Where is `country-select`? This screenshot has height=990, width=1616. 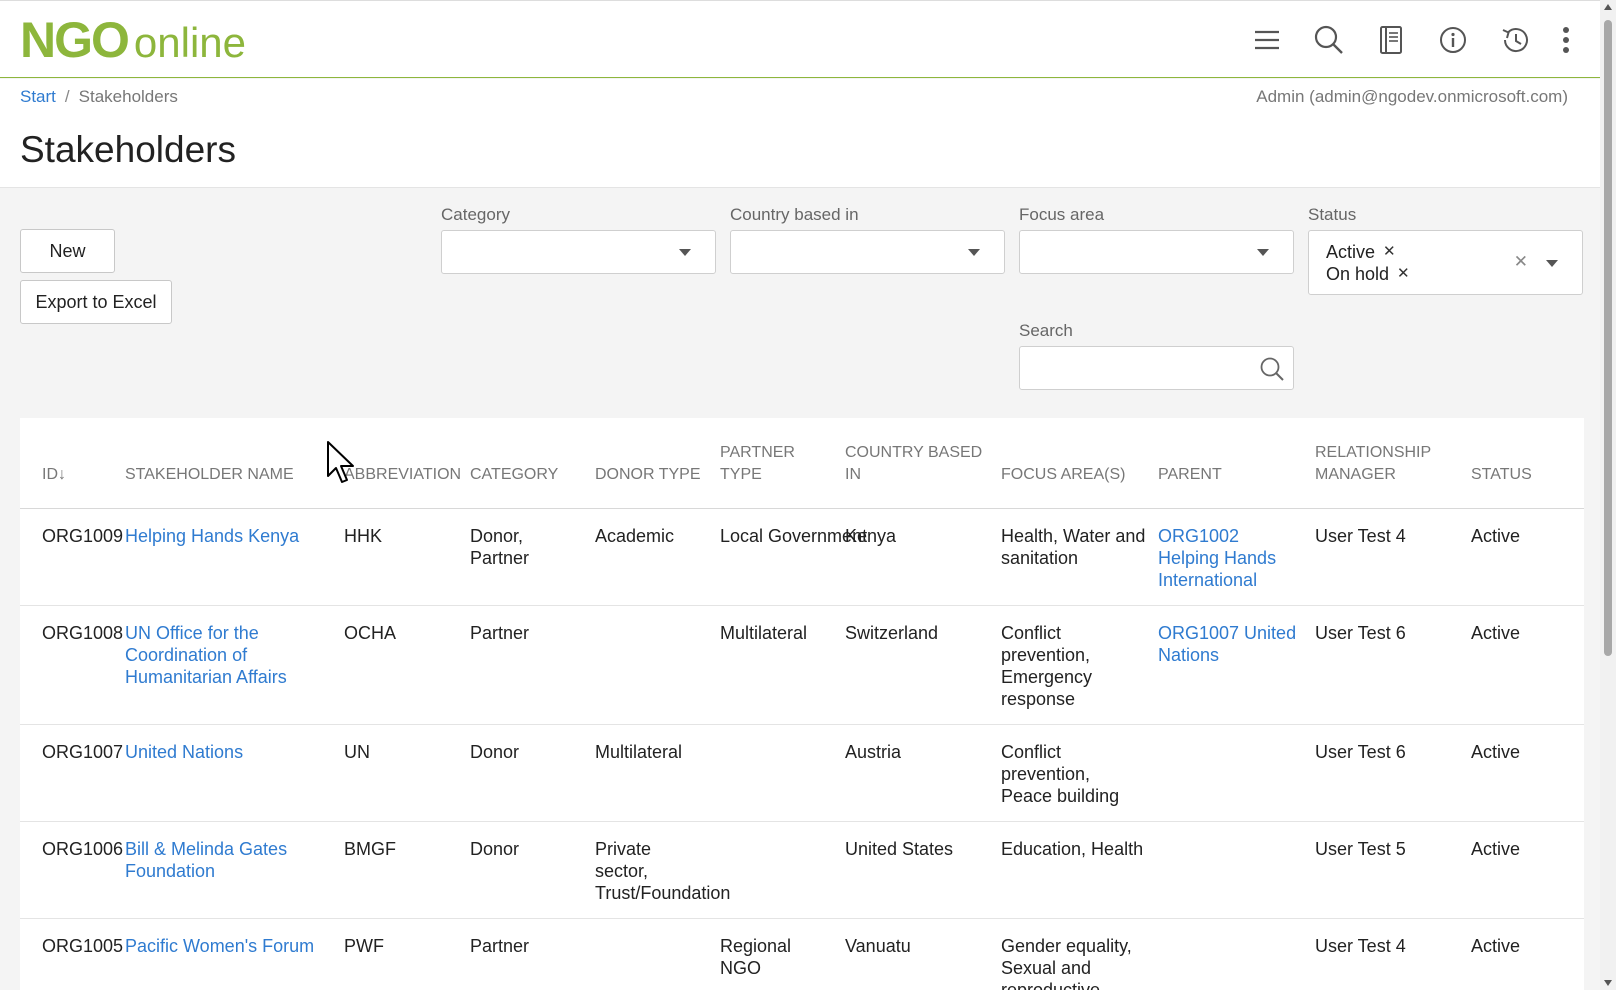 country-select is located at coordinates (867, 252).